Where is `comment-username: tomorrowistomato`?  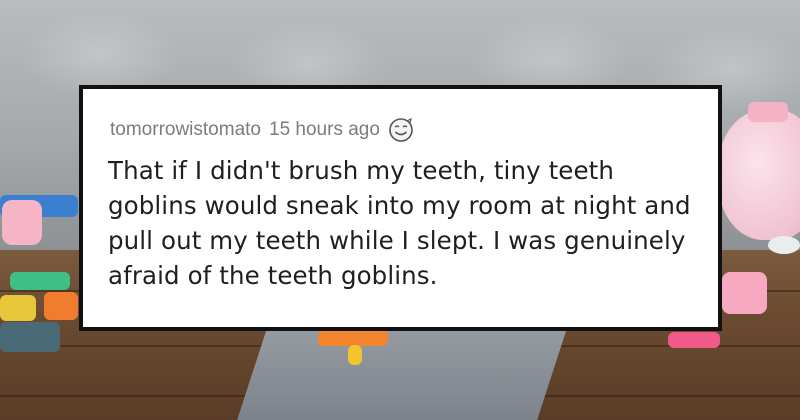
comment-username: tomorrowistomato is located at coordinates (185, 130).